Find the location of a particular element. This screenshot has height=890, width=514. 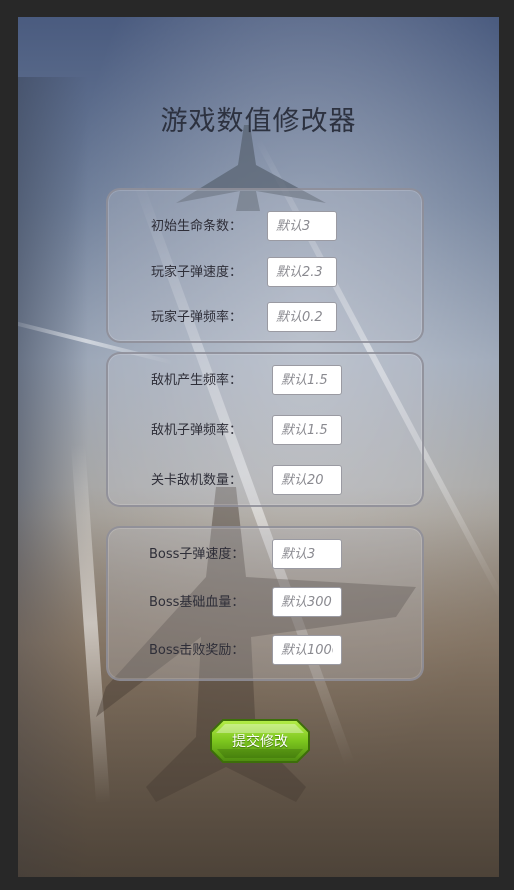

setting-row: 初始生命条数： is located at coordinates (265, 227).